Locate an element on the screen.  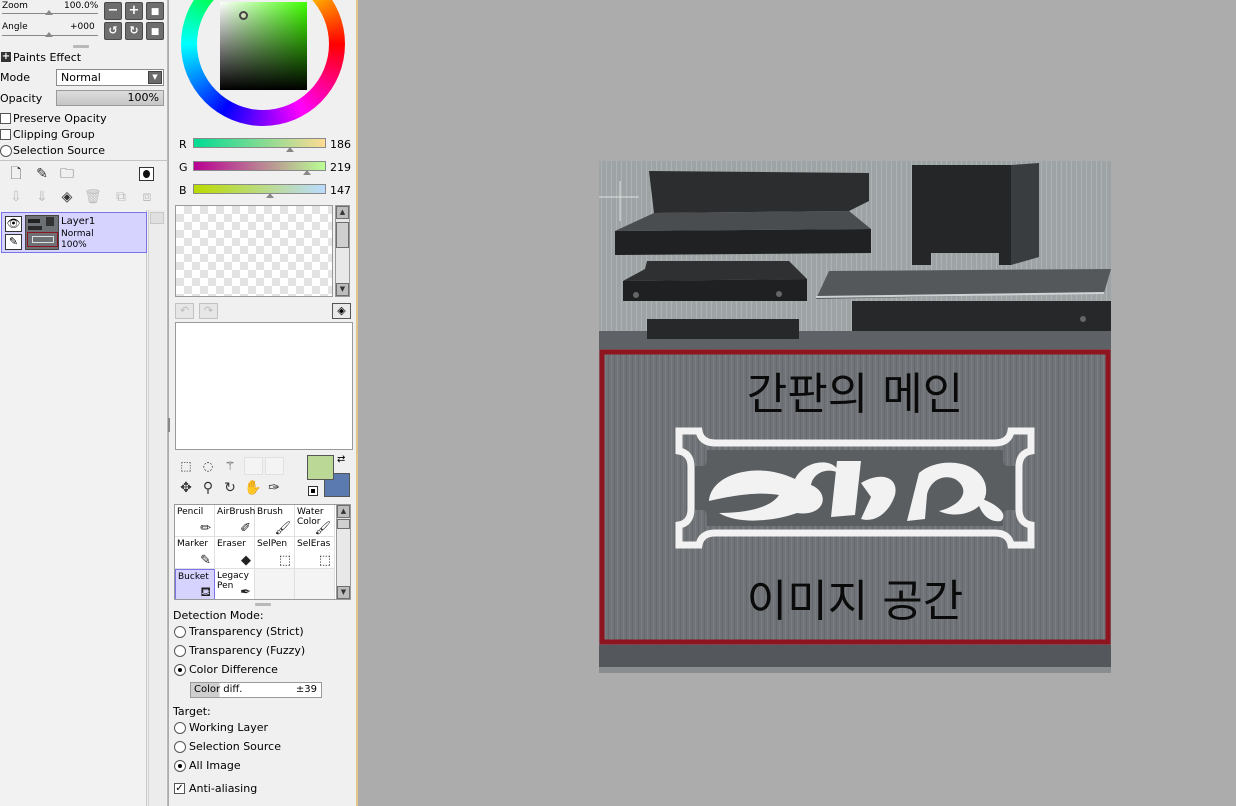
angle-value: +000 is located at coordinates (82, 27).